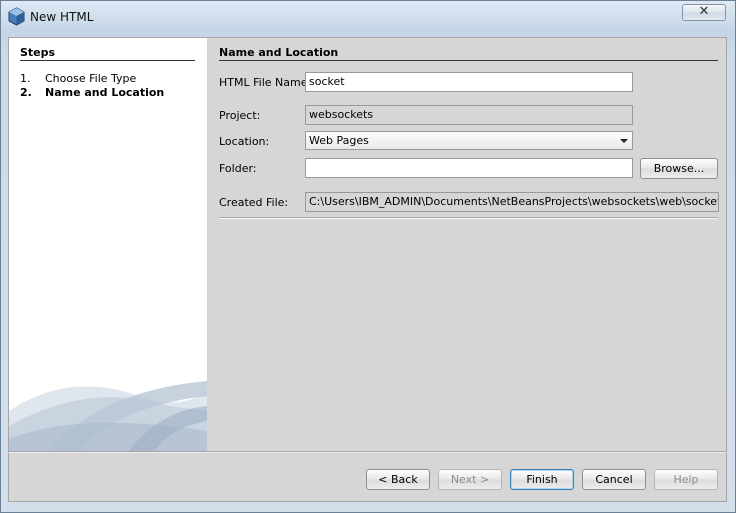 The image size is (736, 513). I want to click on step-number: 1., so click(25, 78).